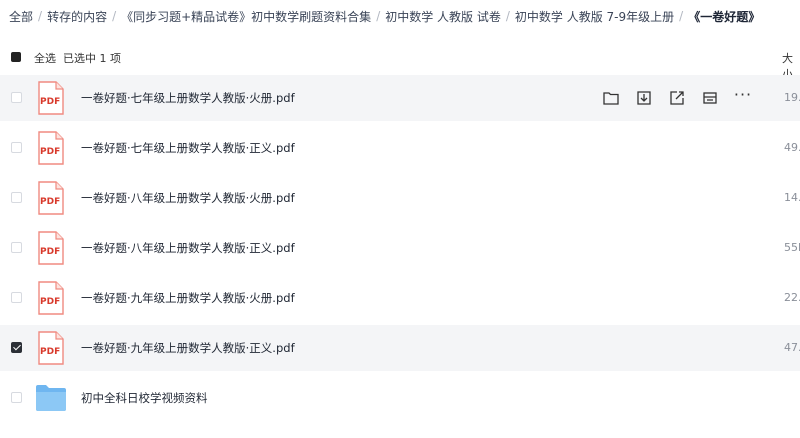  Describe the element at coordinates (443, 16) in the screenshot. I see `breadcrumb-item-exams: 初中数学 人教版 试卷` at that location.